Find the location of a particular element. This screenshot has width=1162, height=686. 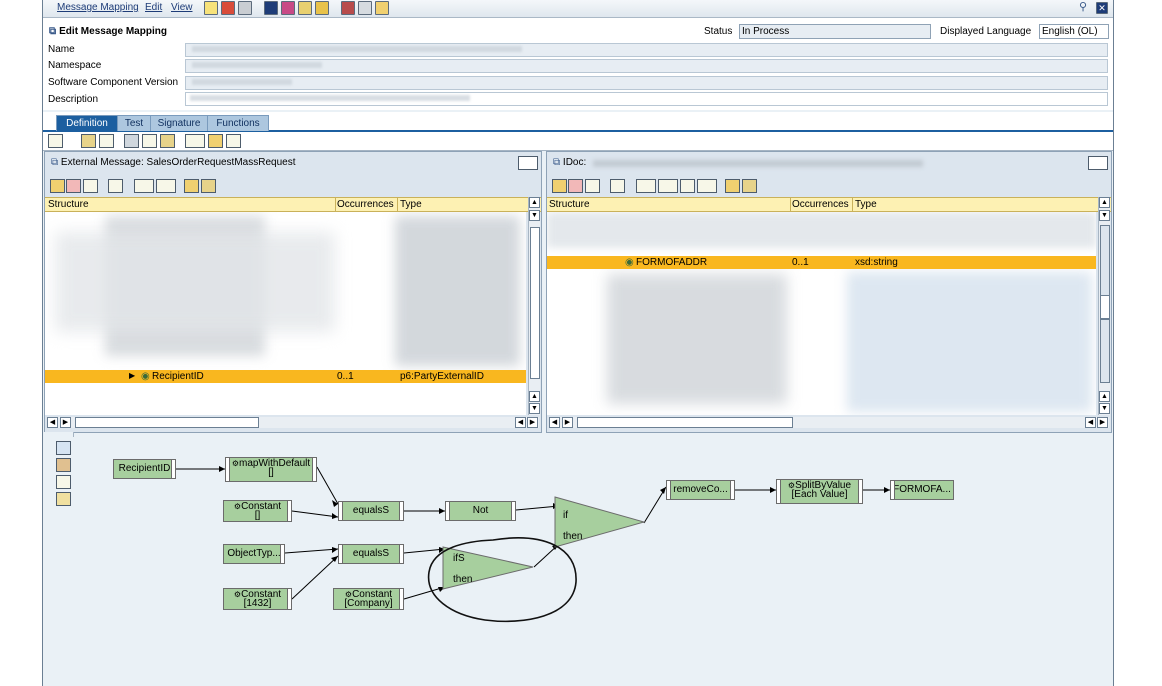

pen-tool-icon is located at coordinates (63, 465).